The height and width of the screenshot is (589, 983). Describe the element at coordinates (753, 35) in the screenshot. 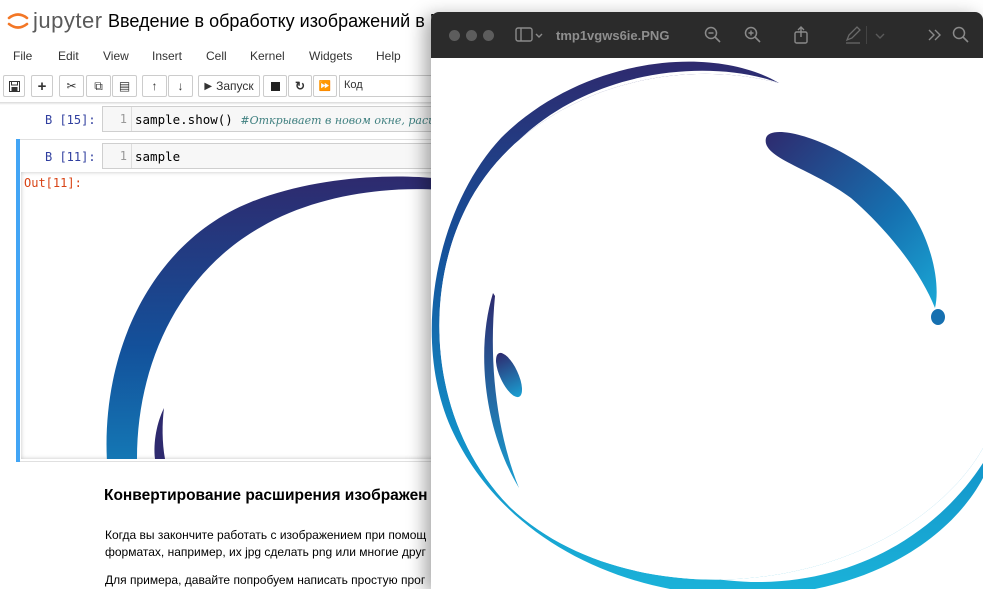

I see `zoom-in-icon` at that location.